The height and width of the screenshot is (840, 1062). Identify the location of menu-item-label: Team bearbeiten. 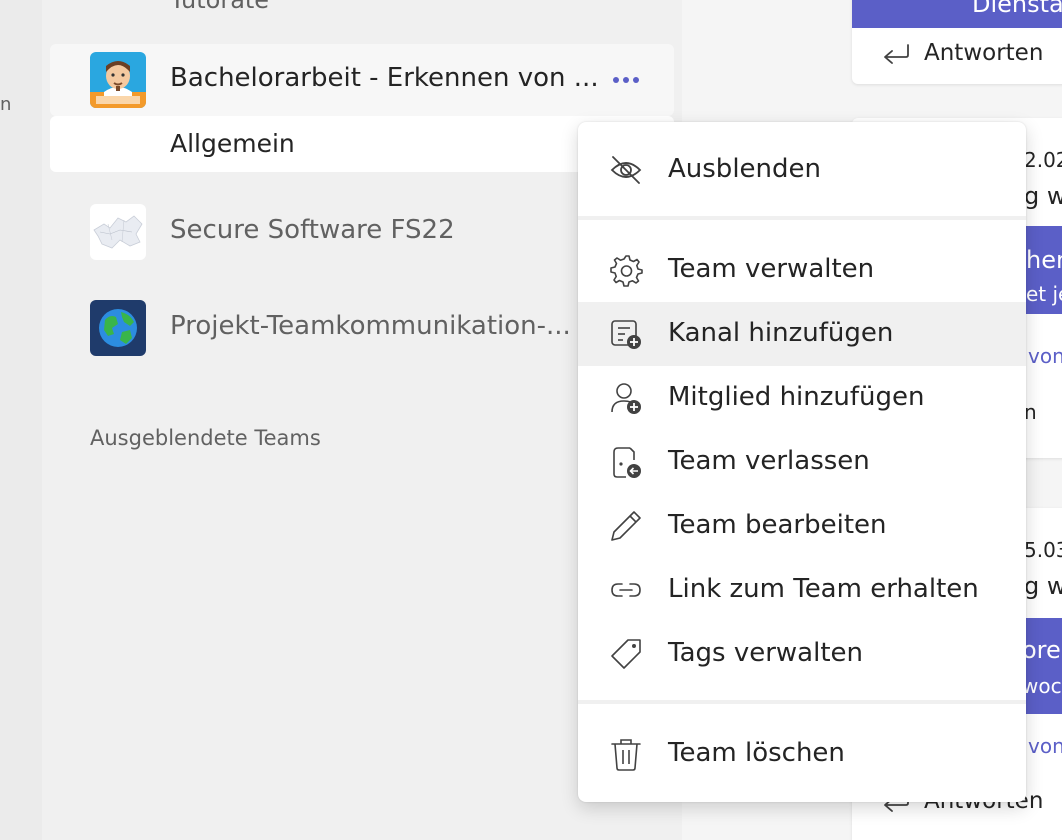
(777, 525).